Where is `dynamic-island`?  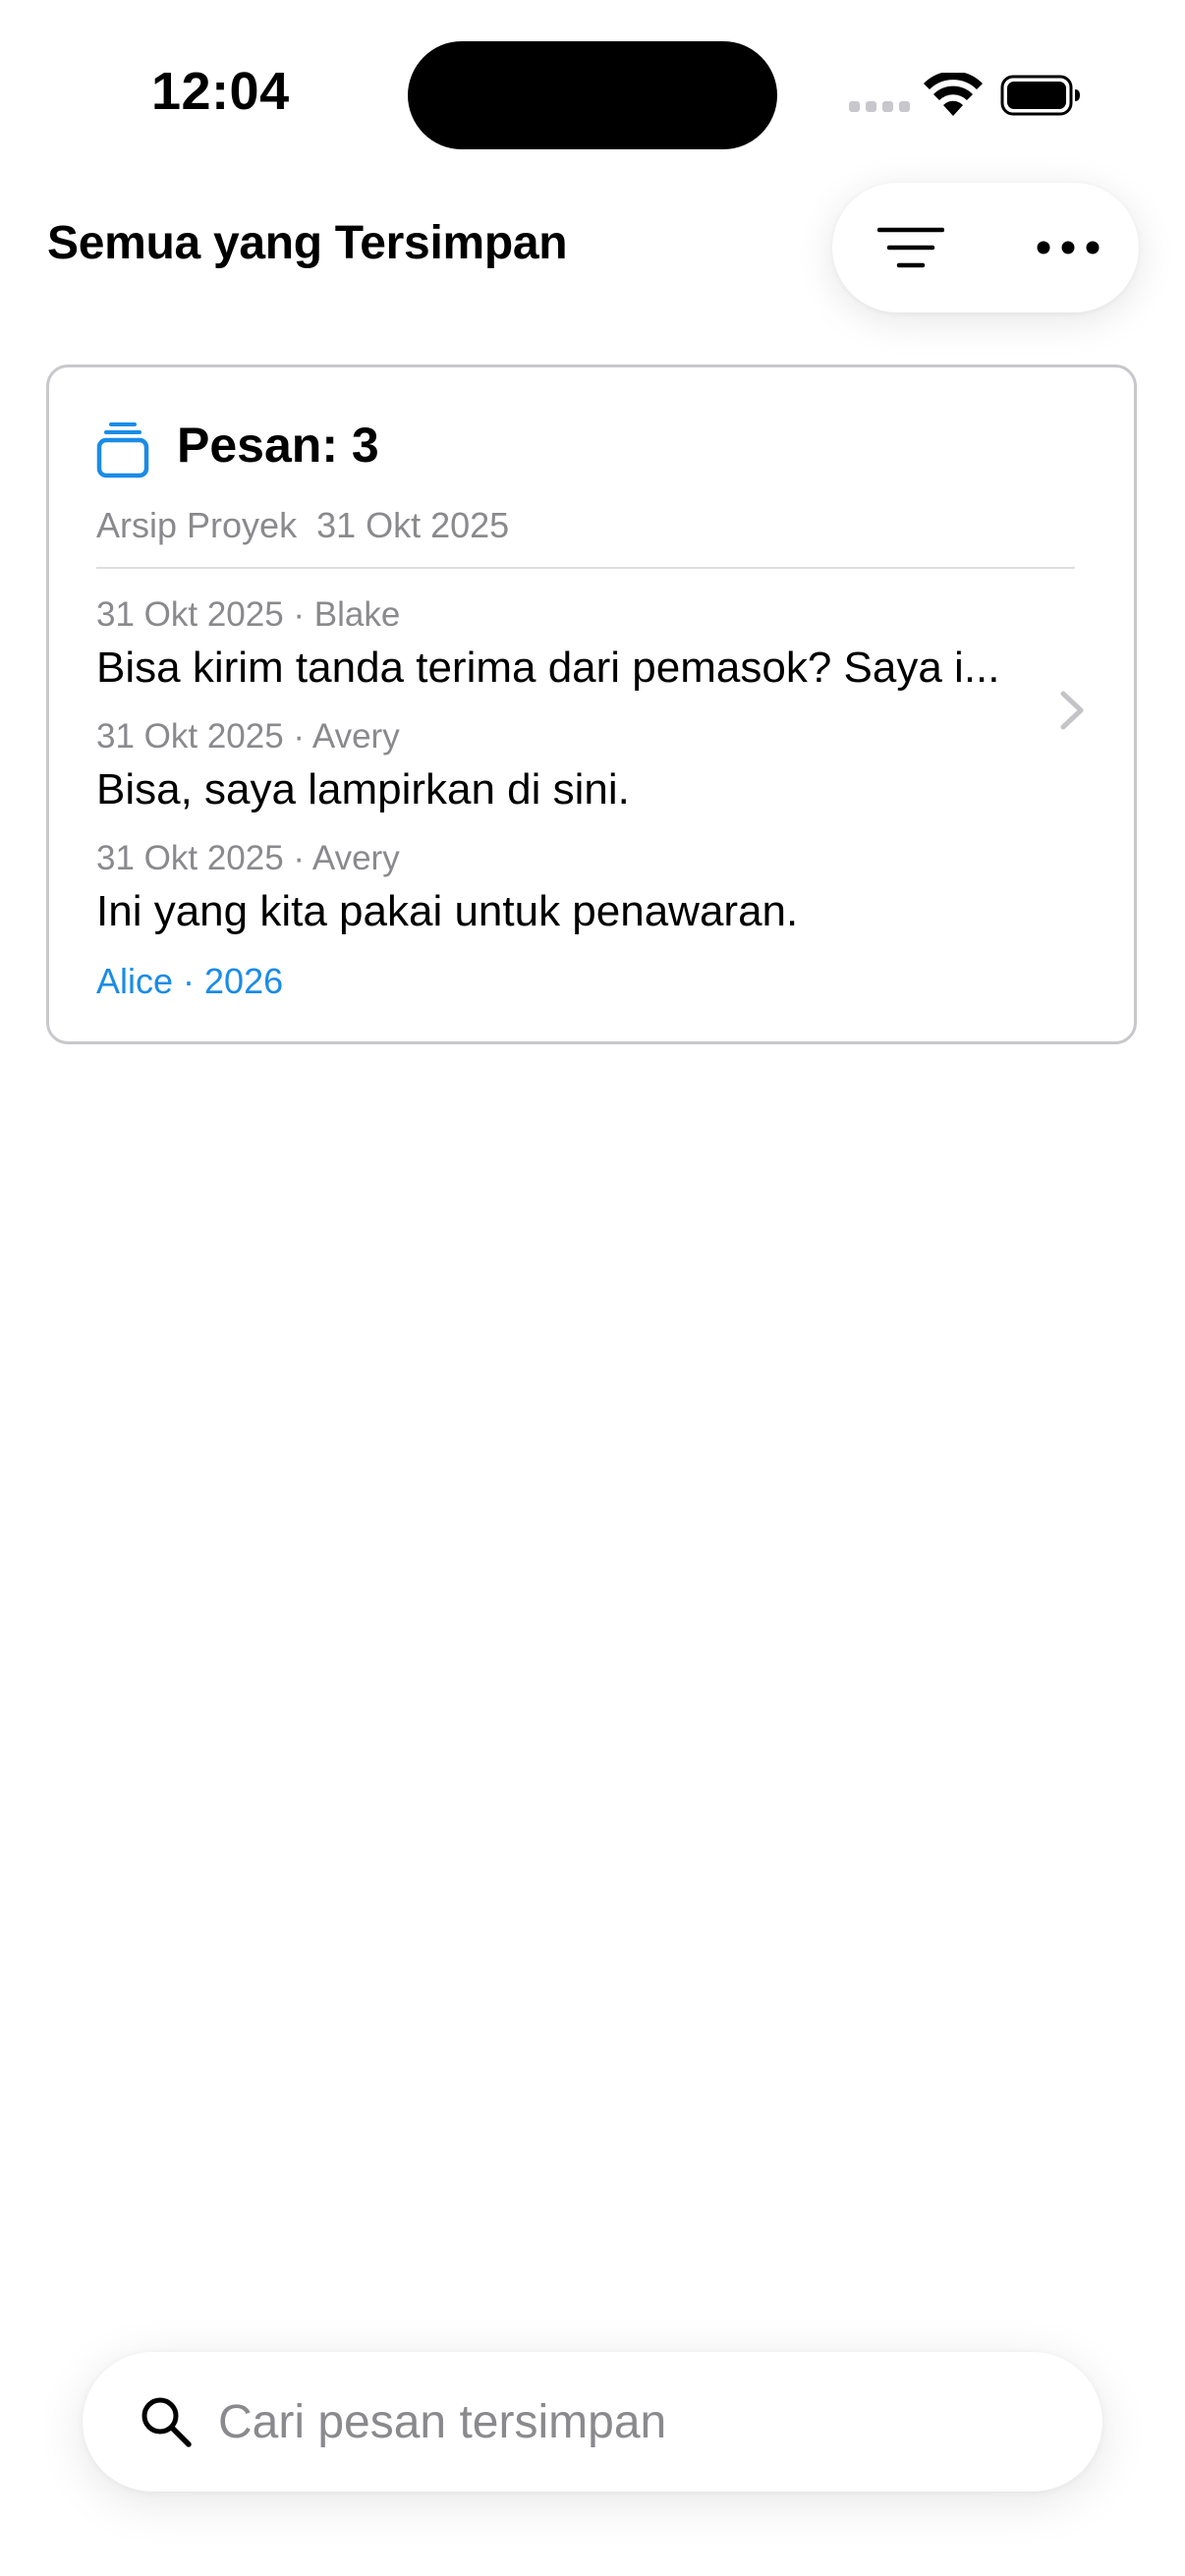 dynamic-island is located at coordinates (592, 95).